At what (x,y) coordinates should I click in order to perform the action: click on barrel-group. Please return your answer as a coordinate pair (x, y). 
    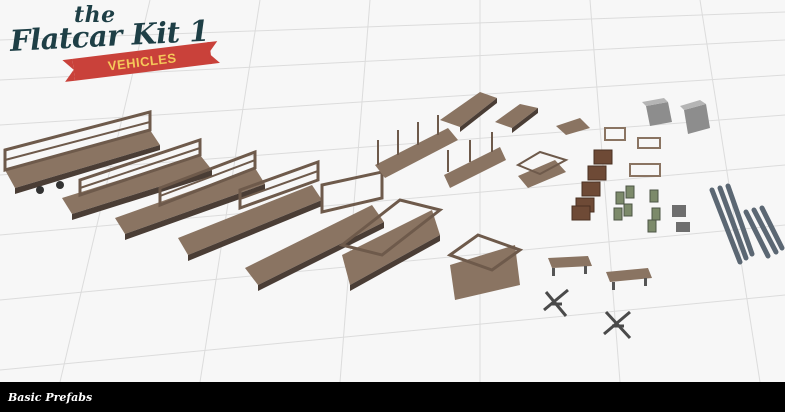
    Looking at the image, I should click on (637, 209).